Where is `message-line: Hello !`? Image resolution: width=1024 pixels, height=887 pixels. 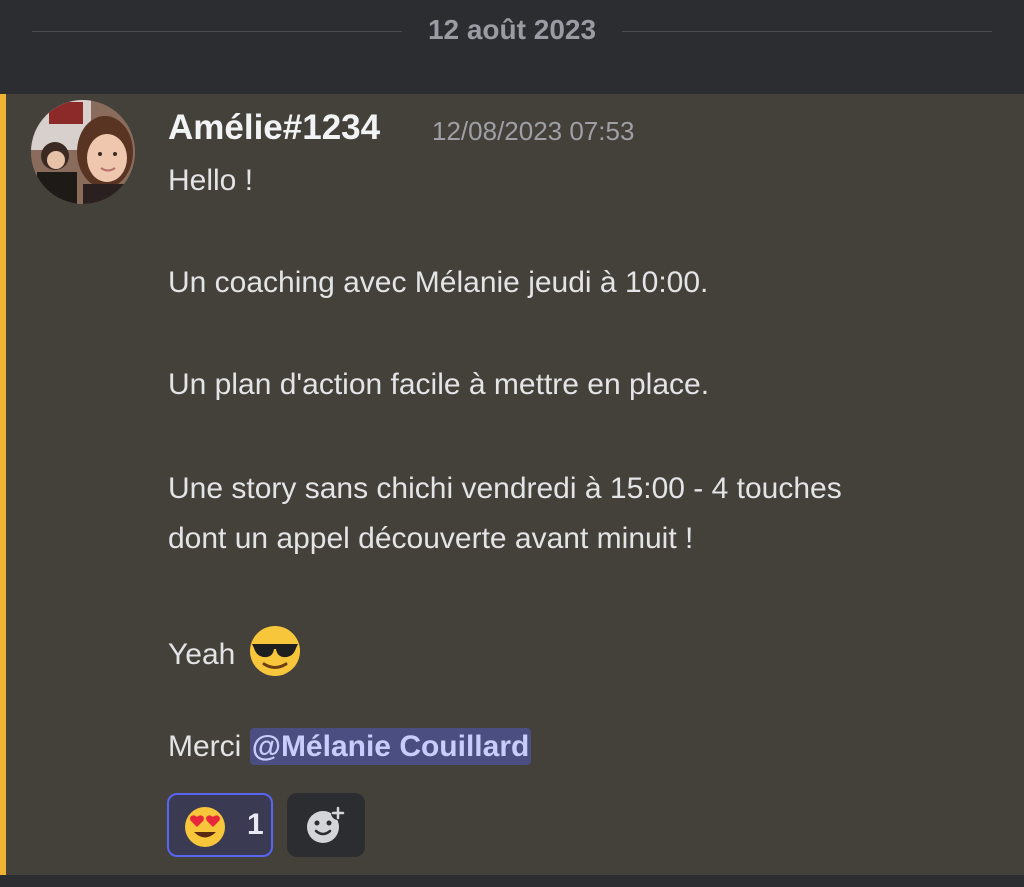
message-line: Hello ! is located at coordinates (211, 180).